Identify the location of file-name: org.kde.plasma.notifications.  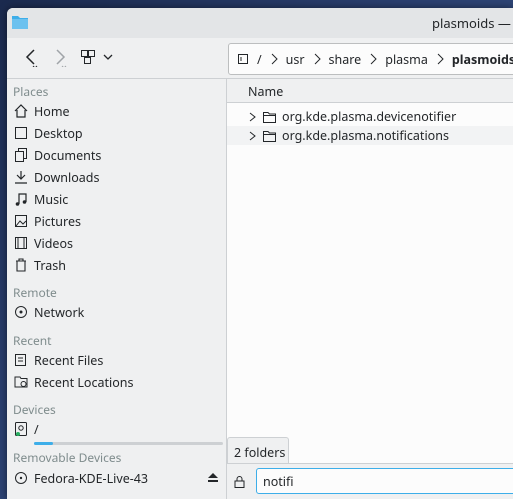
(365, 135).